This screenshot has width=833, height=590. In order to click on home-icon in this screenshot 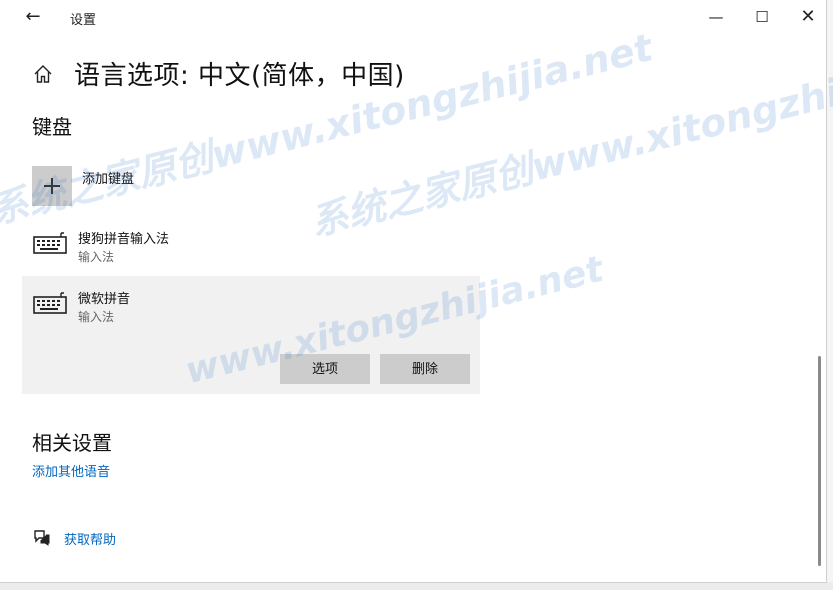, I will do `click(43, 74)`.